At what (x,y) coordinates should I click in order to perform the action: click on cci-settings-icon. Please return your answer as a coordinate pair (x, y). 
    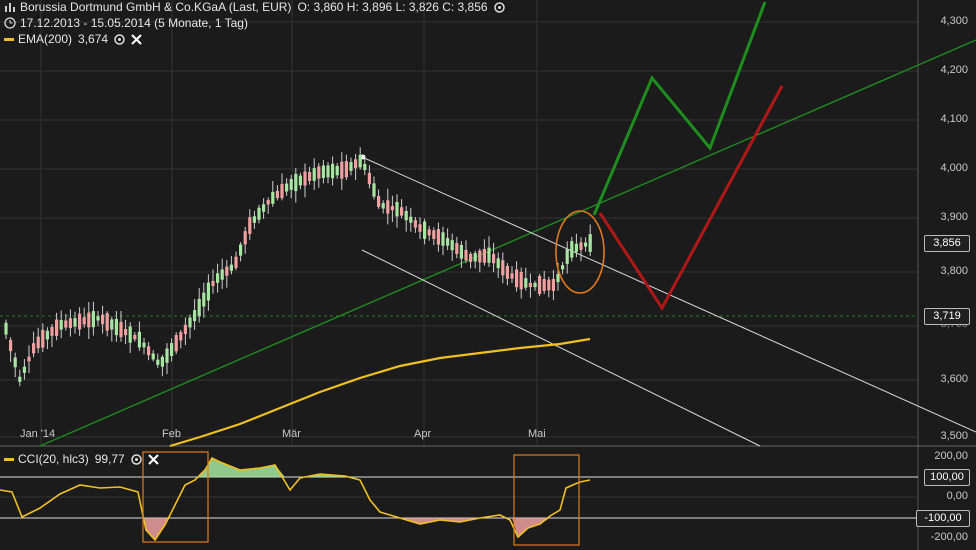
    Looking at the image, I should click on (136, 459).